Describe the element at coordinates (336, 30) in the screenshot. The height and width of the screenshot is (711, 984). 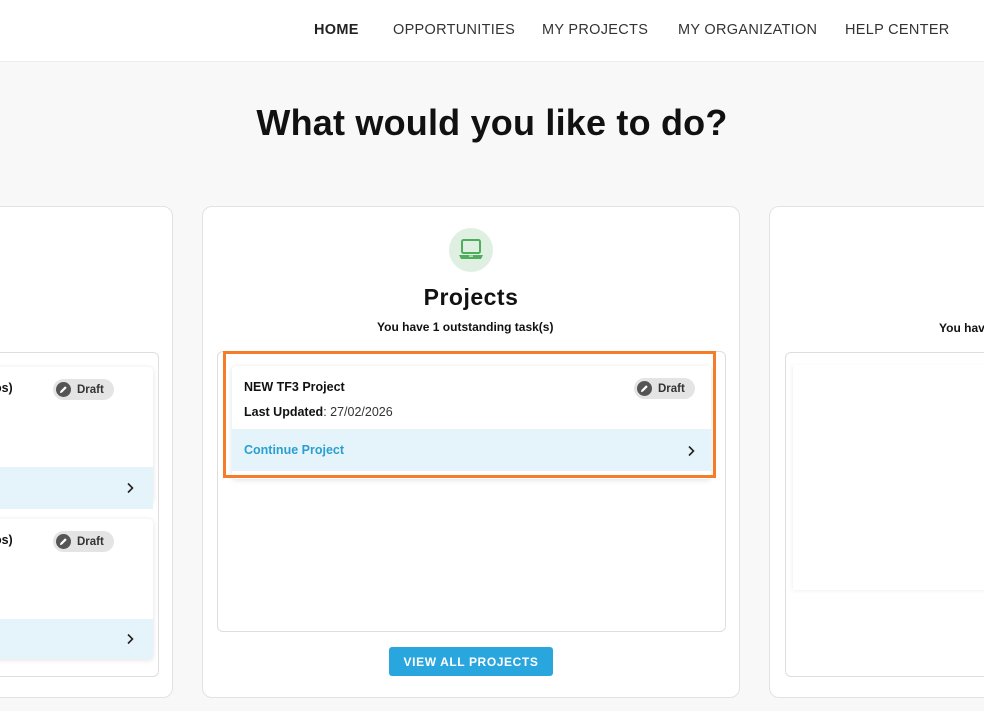
I see `nav-home: HOME` at that location.